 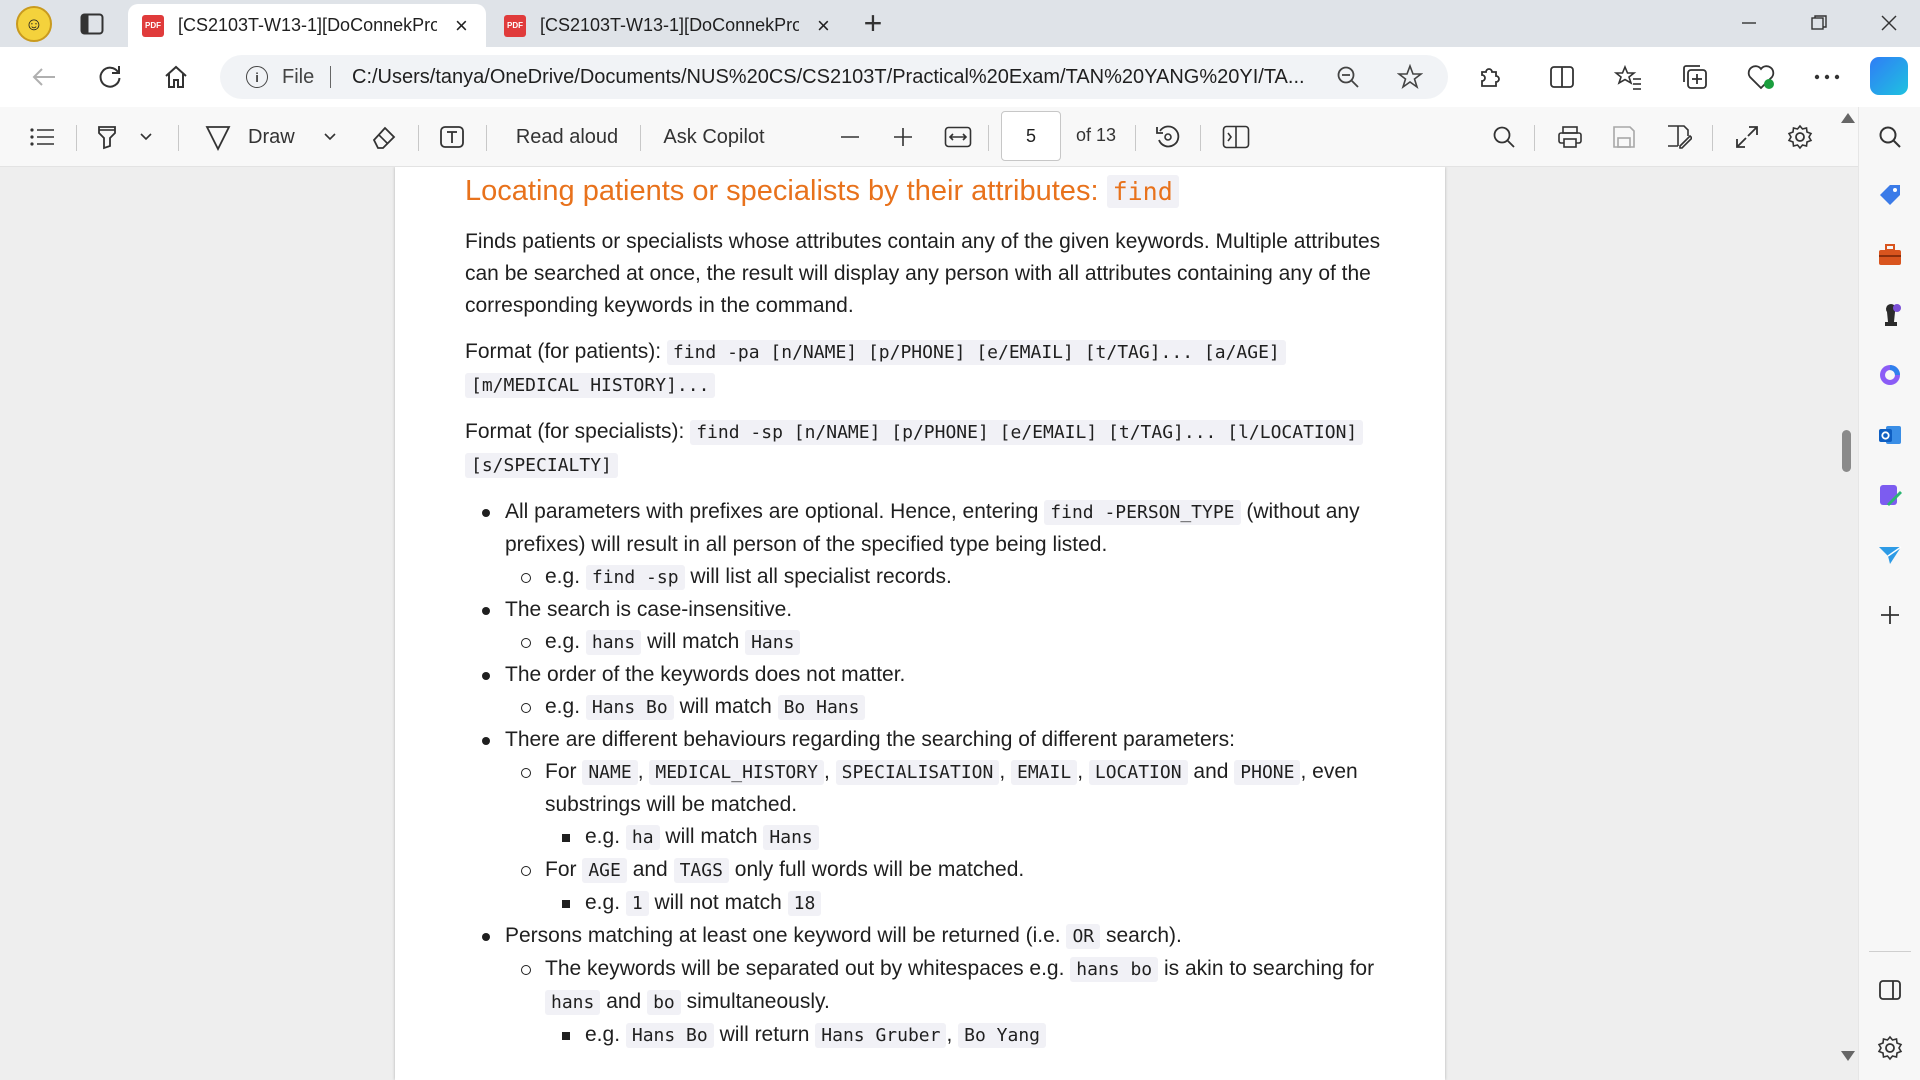 I want to click on collections-icon, so click(x=1695, y=77).